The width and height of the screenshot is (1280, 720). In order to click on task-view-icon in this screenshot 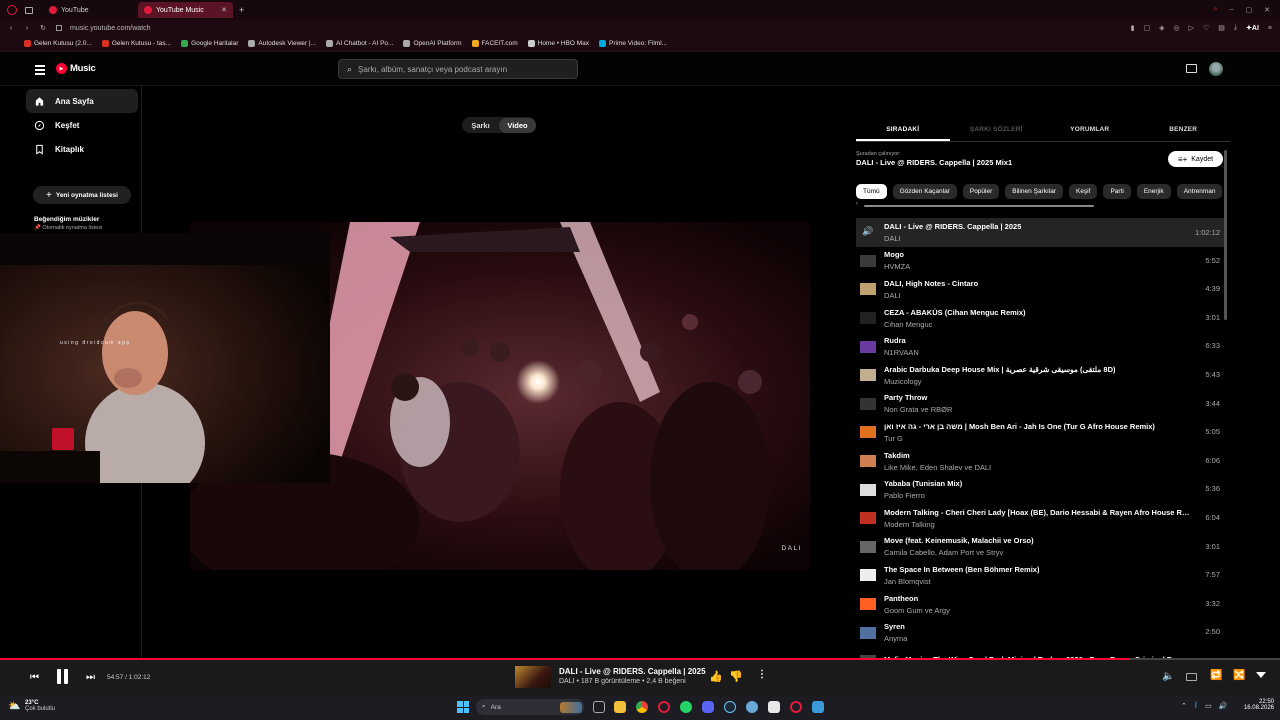, I will do `click(599, 707)`.